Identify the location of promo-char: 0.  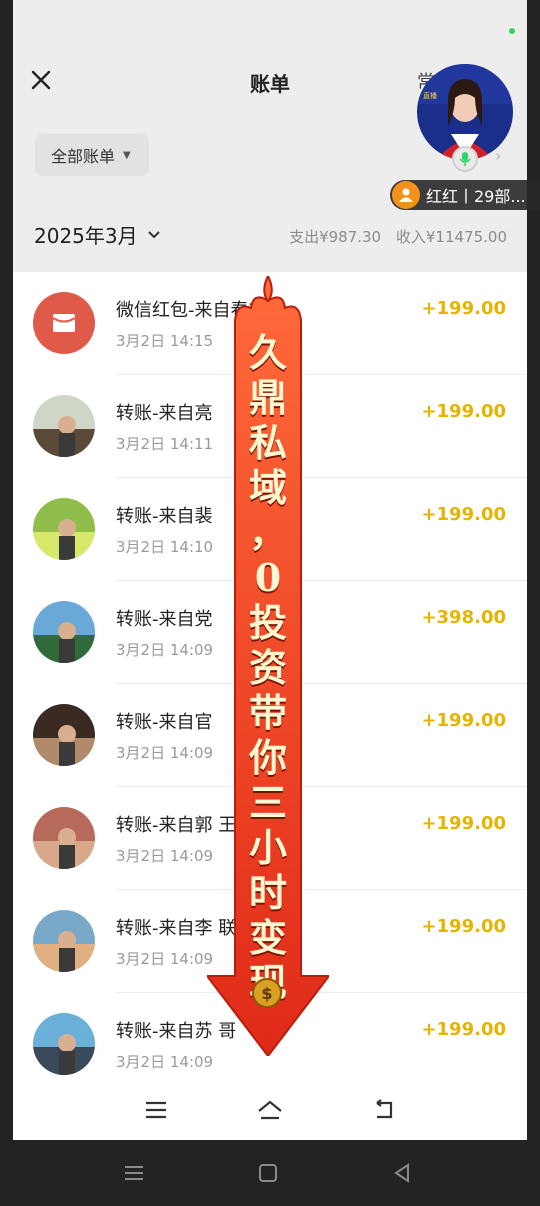
(268, 577).